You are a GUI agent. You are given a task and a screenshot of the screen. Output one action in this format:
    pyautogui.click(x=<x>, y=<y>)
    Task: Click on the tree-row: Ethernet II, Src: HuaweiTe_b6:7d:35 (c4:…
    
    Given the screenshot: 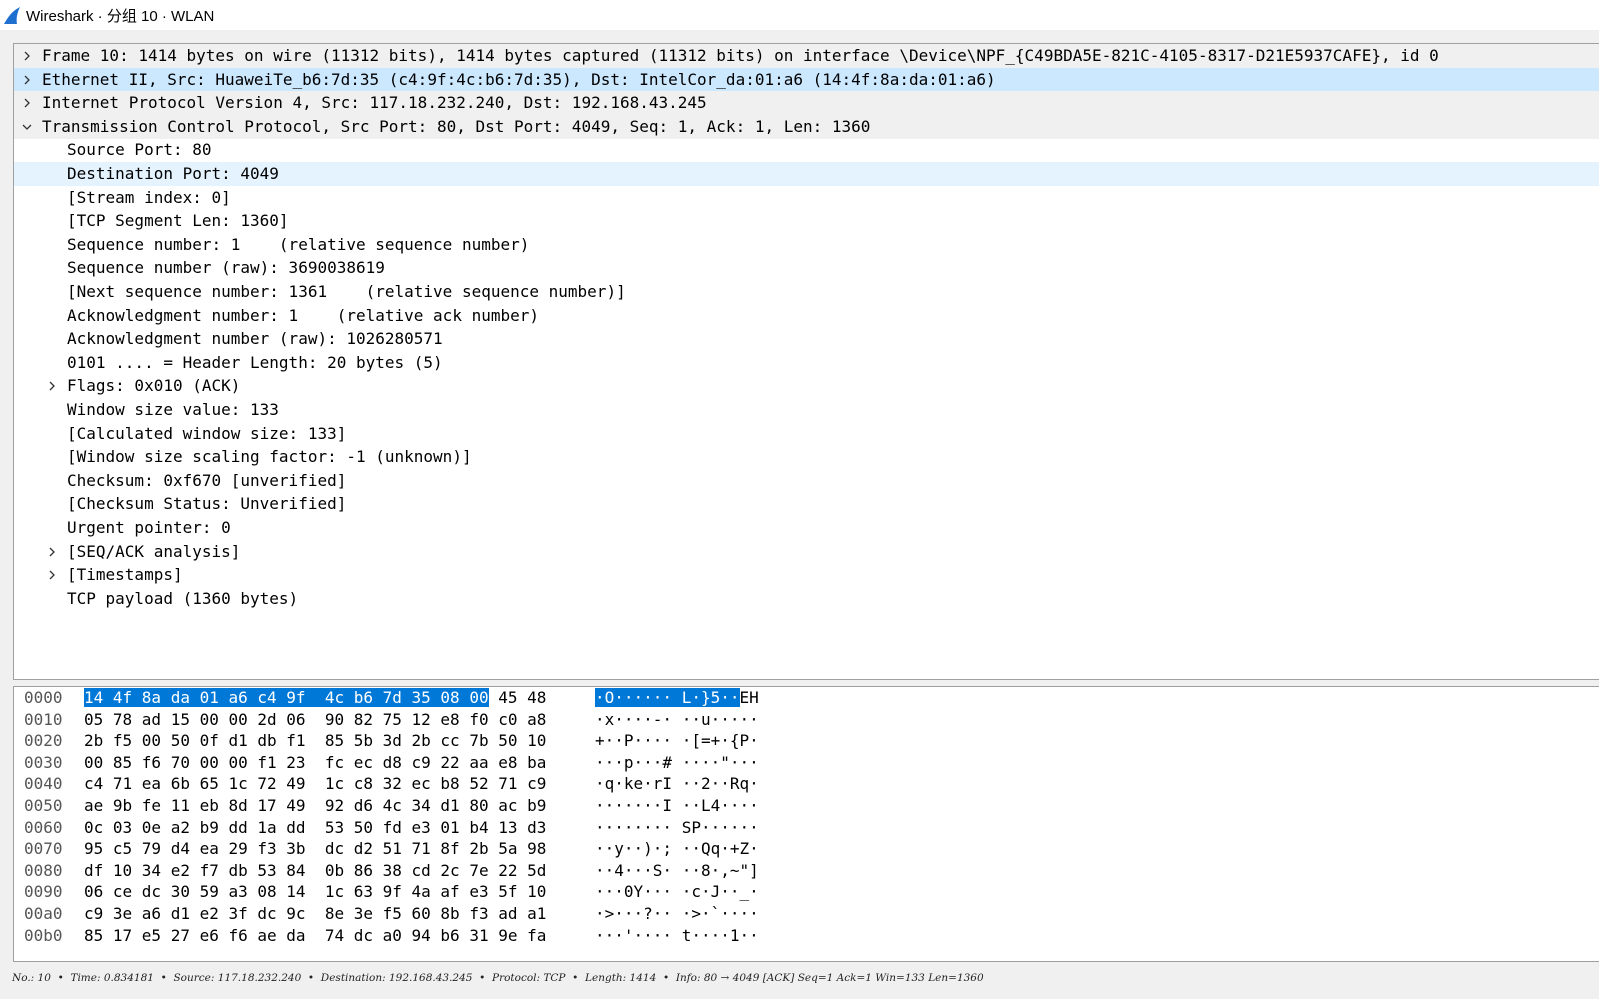 What is the action you would take?
    pyautogui.click(x=806, y=79)
    